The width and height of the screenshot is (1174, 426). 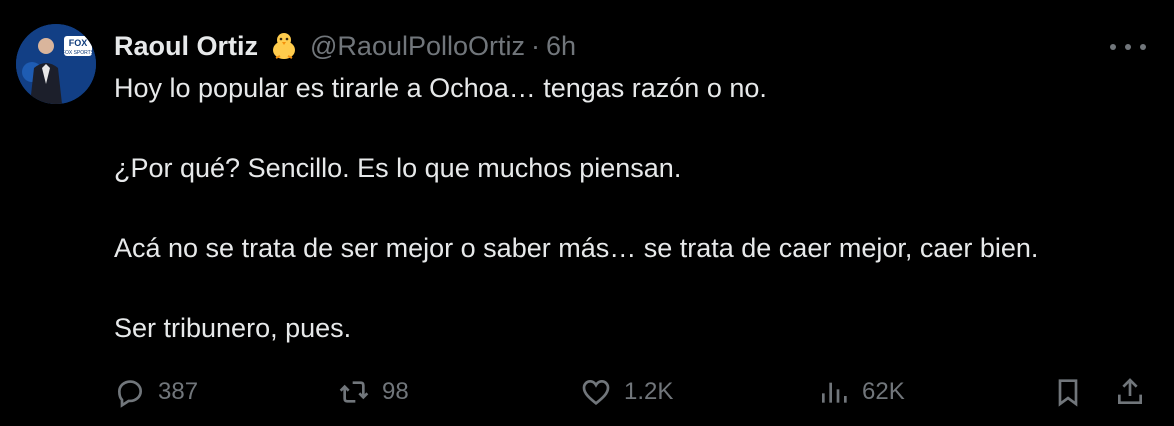 I want to click on views-count: 62K, so click(x=883, y=391).